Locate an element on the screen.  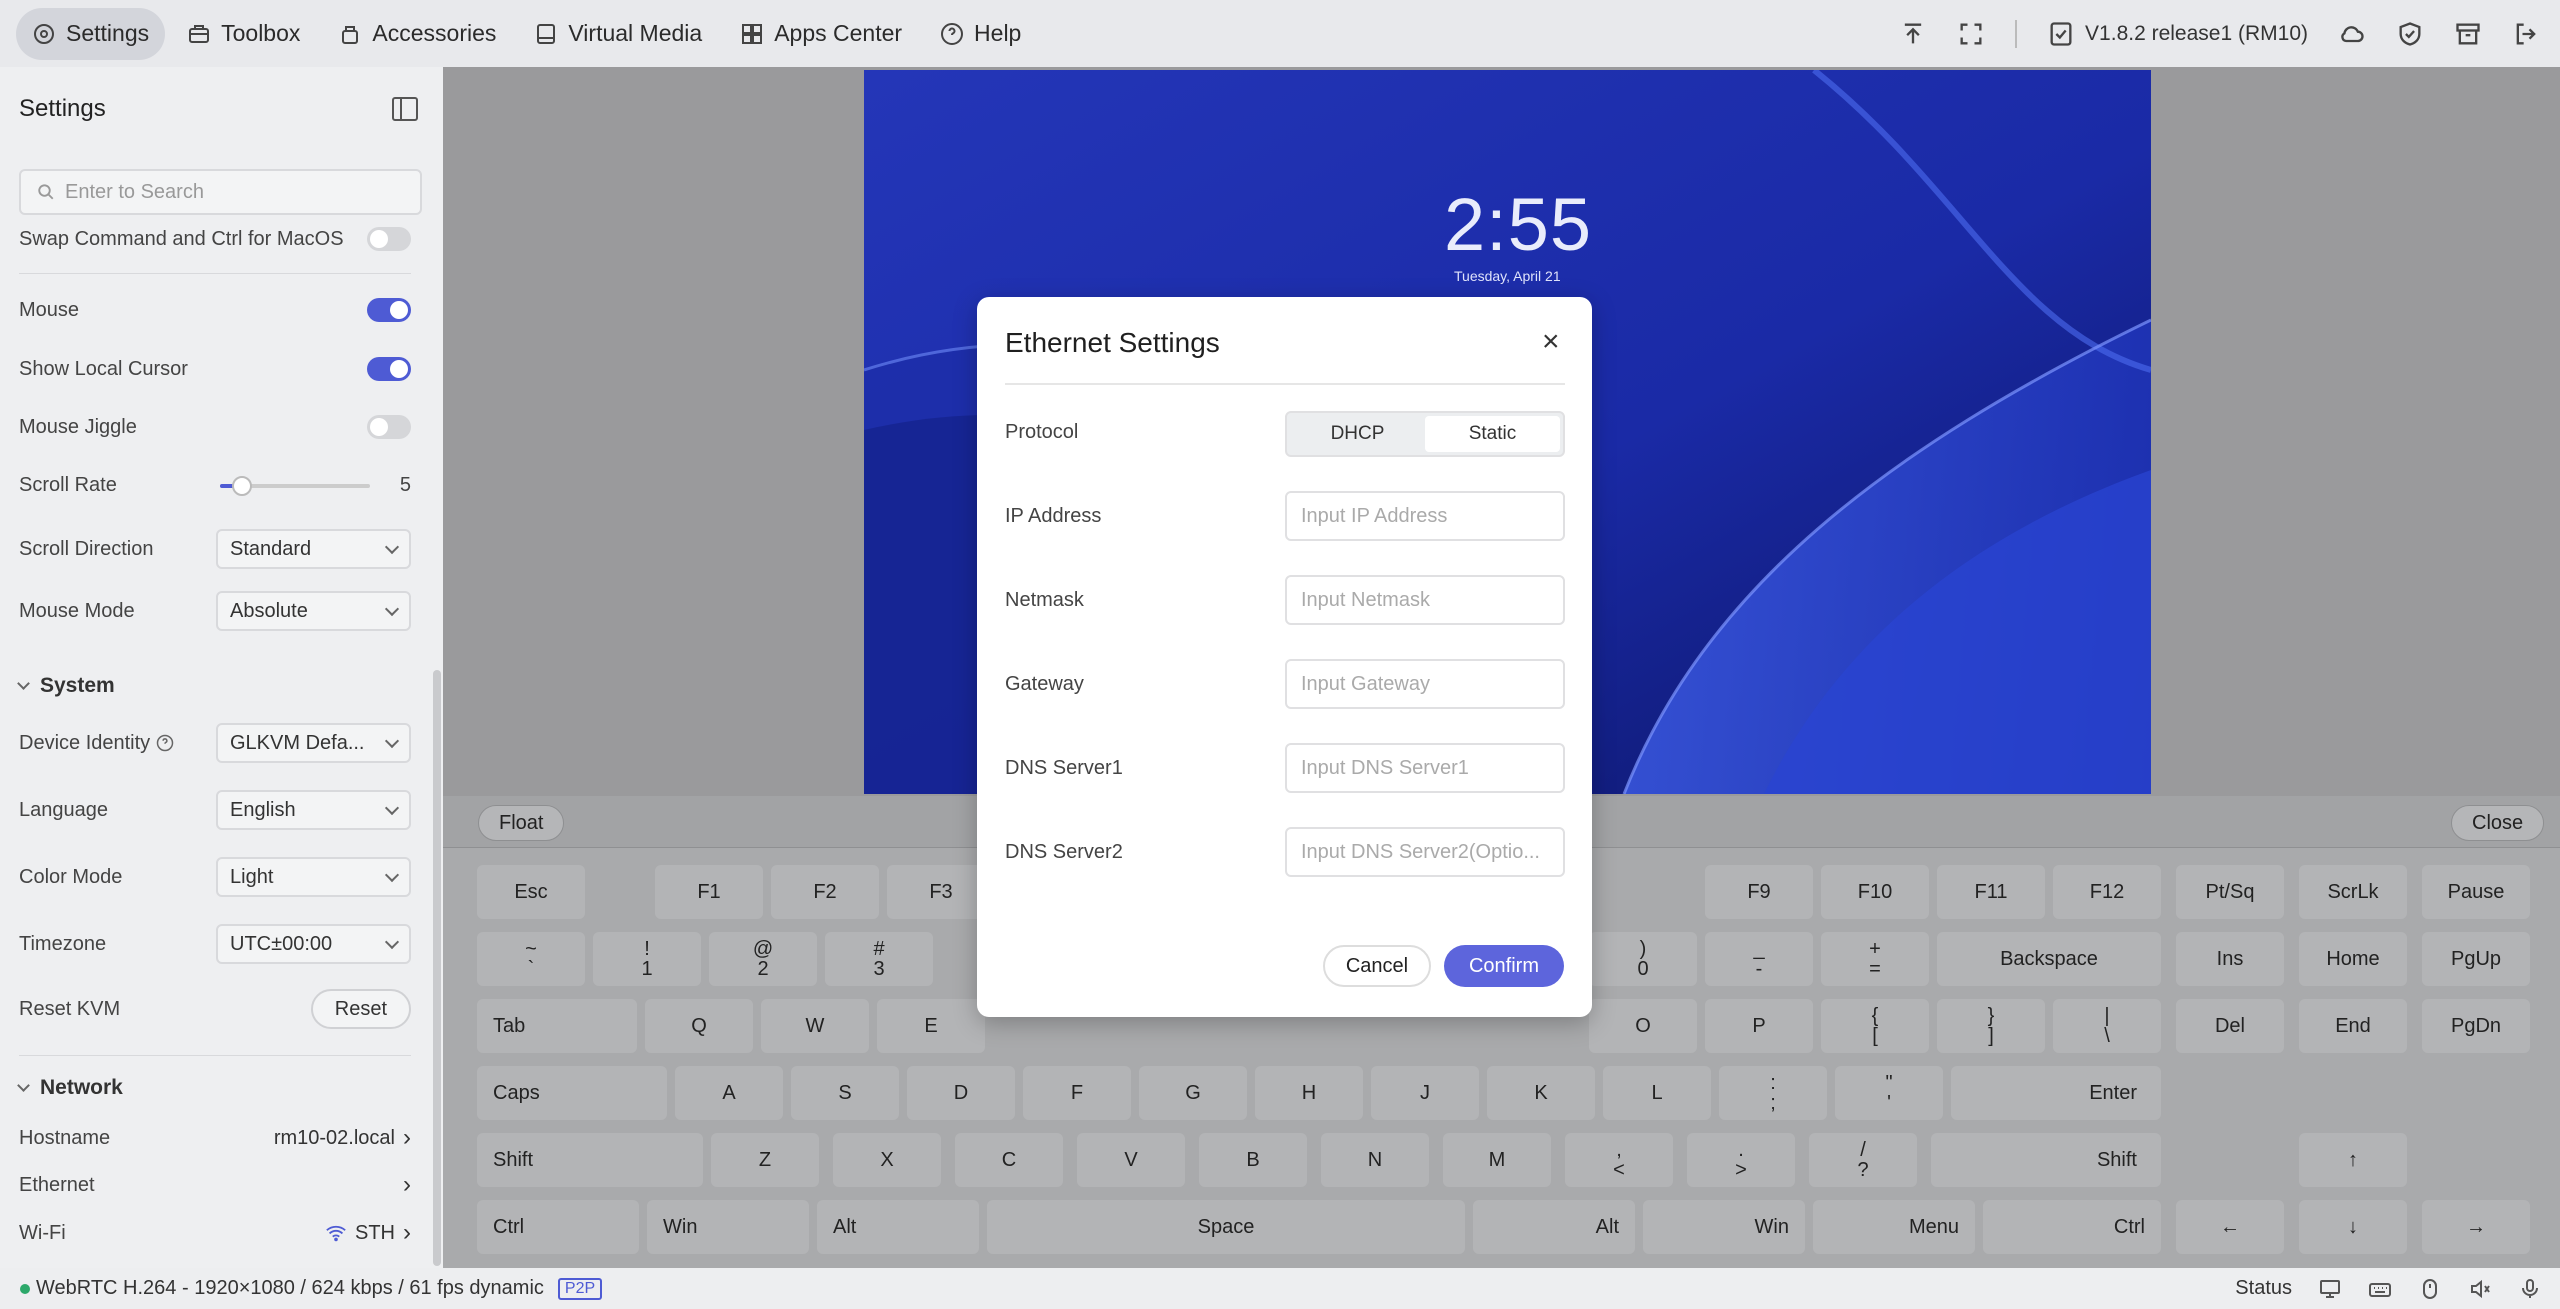
key-v: V is located at coordinates (1131, 1160).